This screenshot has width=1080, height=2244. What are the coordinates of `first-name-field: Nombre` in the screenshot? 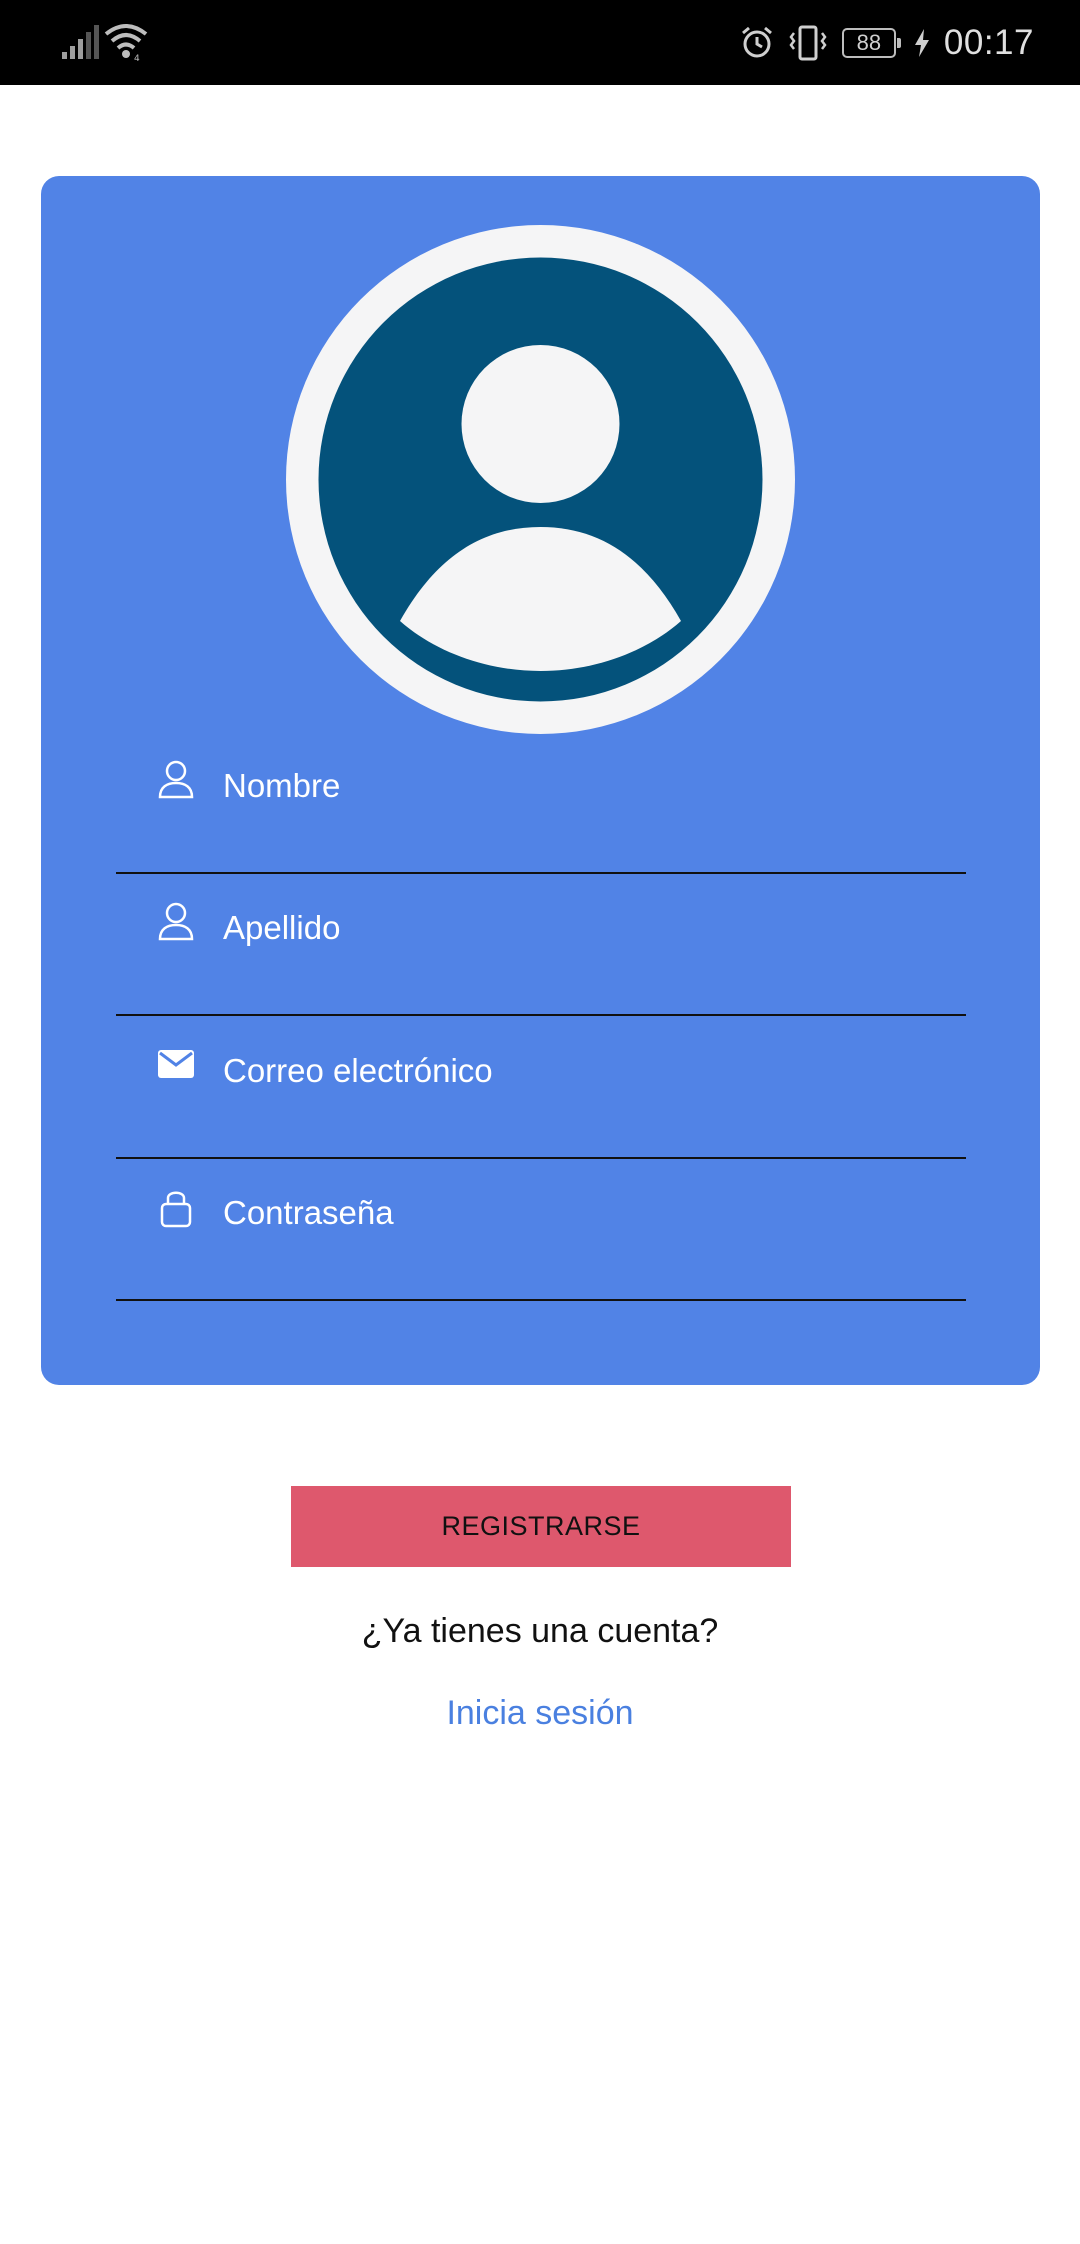 It's located at (541, 802).